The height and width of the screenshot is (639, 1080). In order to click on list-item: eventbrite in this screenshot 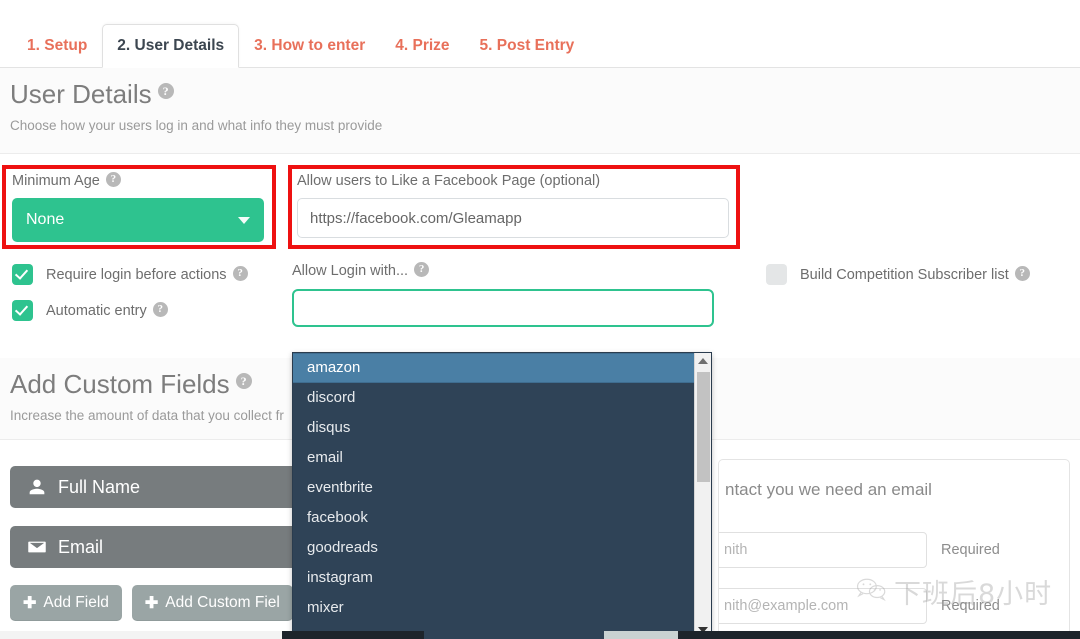, I will do `click(494, 488)`.